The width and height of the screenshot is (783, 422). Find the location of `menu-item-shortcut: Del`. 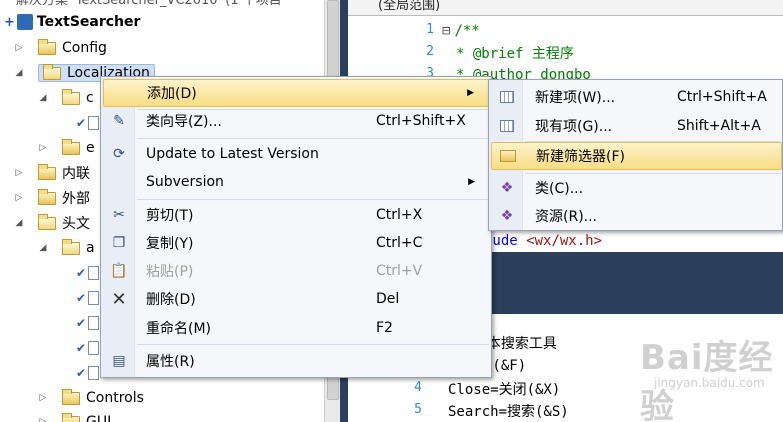

menu-item-shortcut: Del is located at coordinates (388, 299).